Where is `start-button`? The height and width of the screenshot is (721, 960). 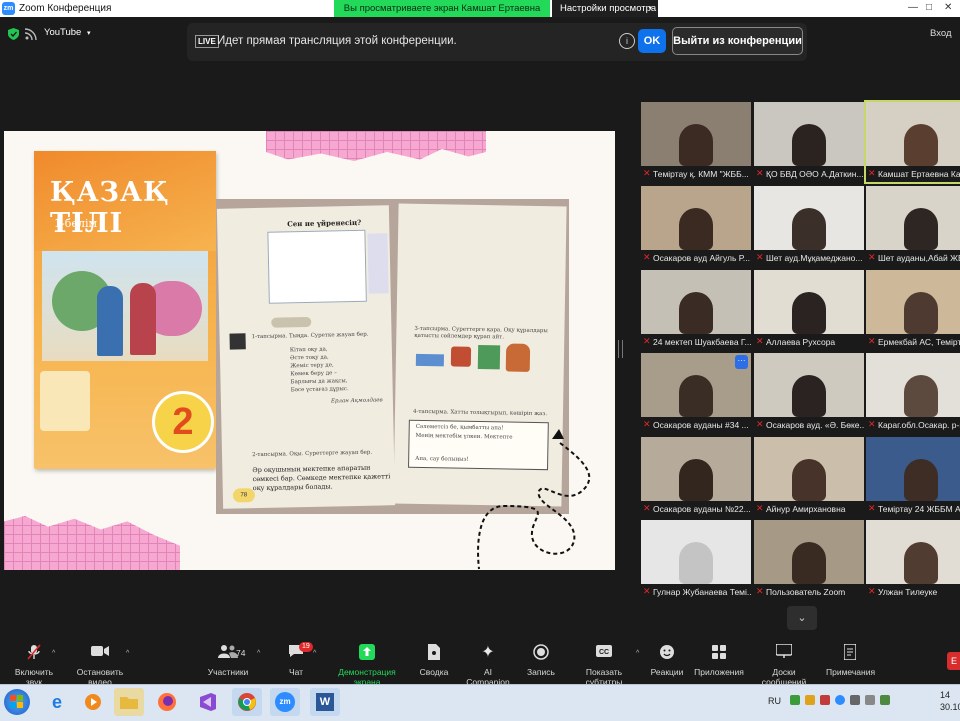
start-button is located at coordinates (17, 702).